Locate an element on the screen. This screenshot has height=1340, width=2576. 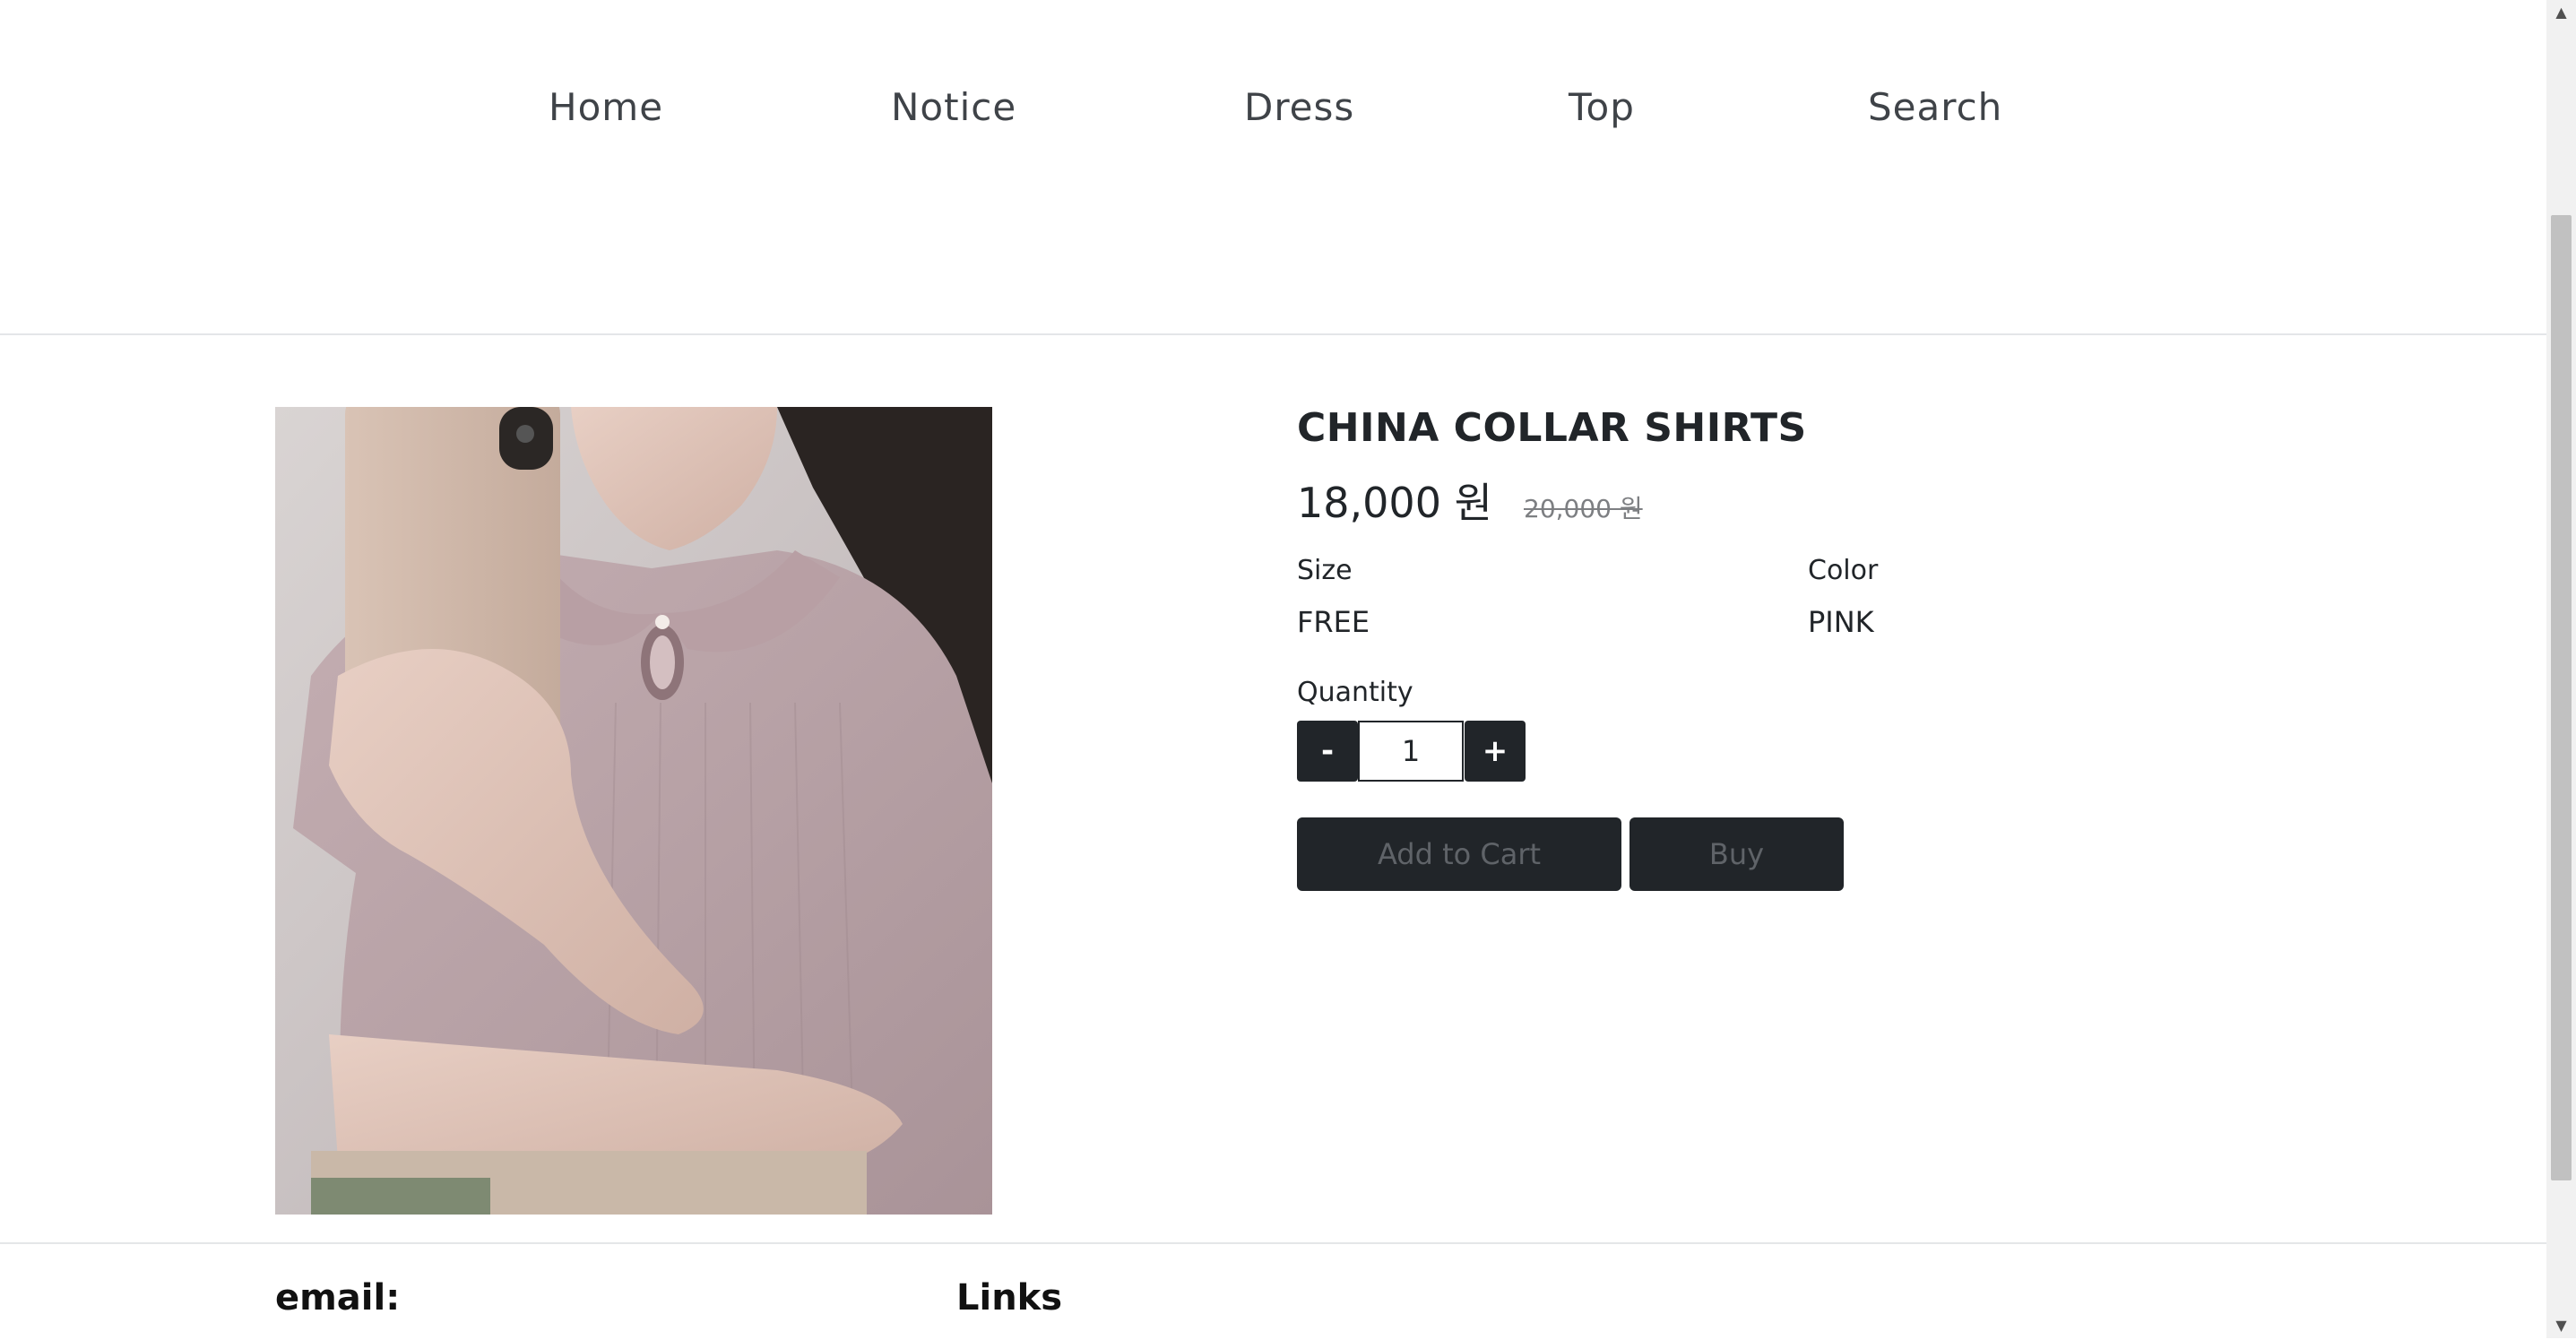
quantity-input is located at coordinates (1411, 751).